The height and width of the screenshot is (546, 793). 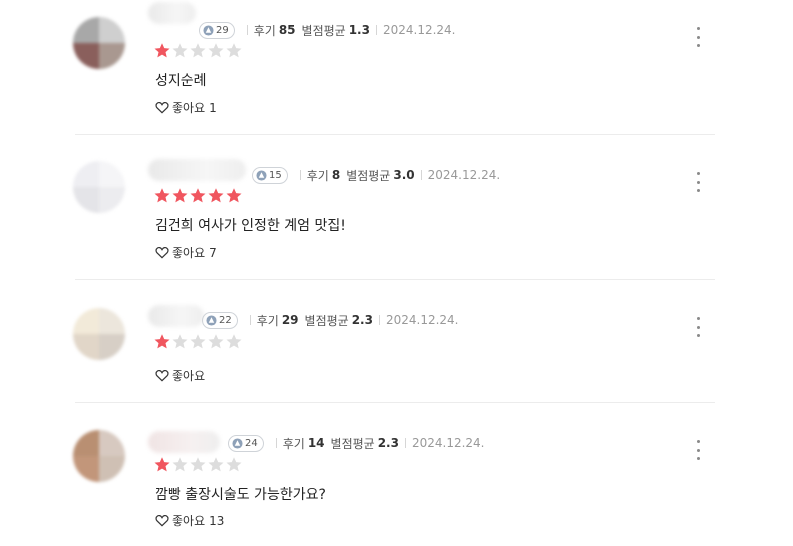 What do you see at coordinates (275, 175) in the screenshot?
I see `level-value: 15` at bounding box center [275, 175].